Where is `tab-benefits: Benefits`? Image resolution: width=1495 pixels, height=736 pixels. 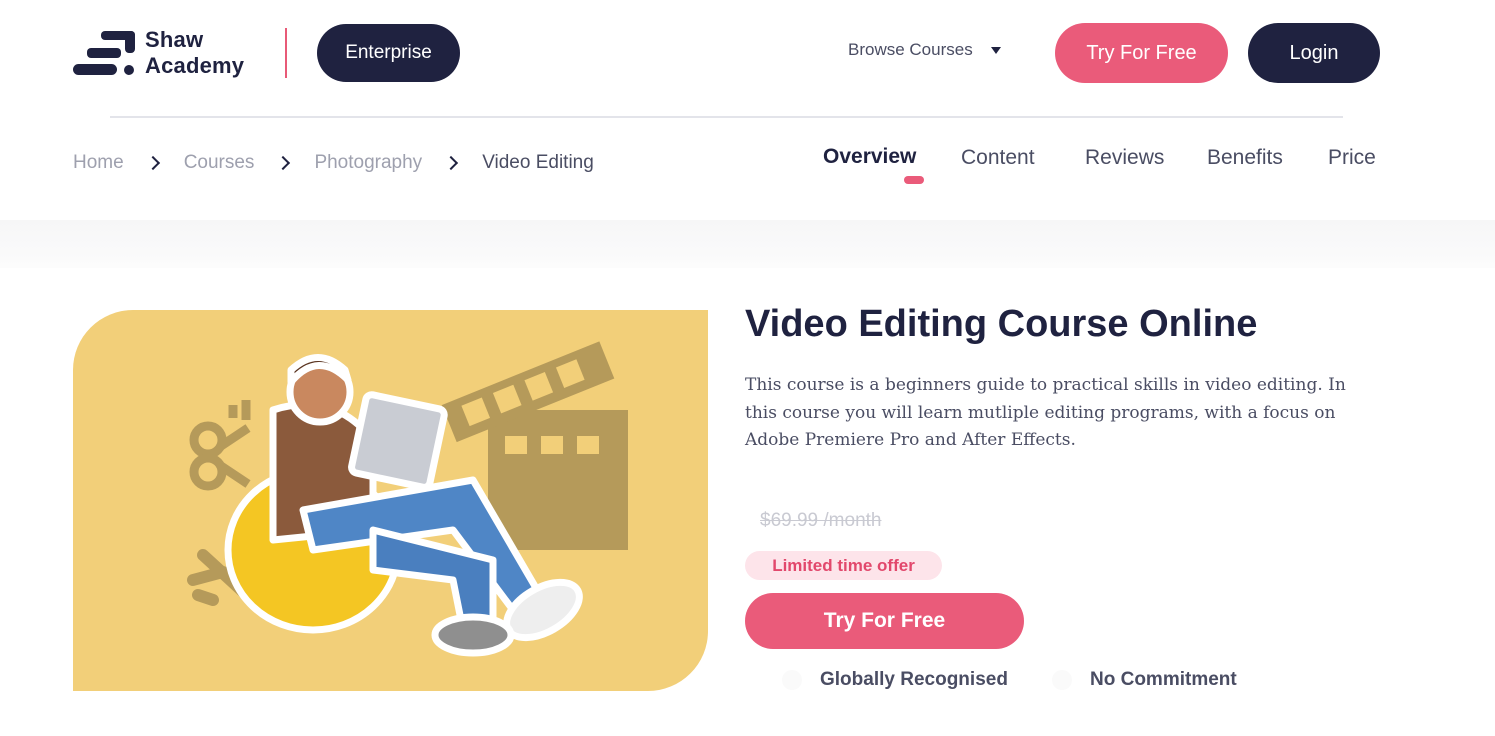
tab-benefits: Benefits is located at coordinates (1245, 158).